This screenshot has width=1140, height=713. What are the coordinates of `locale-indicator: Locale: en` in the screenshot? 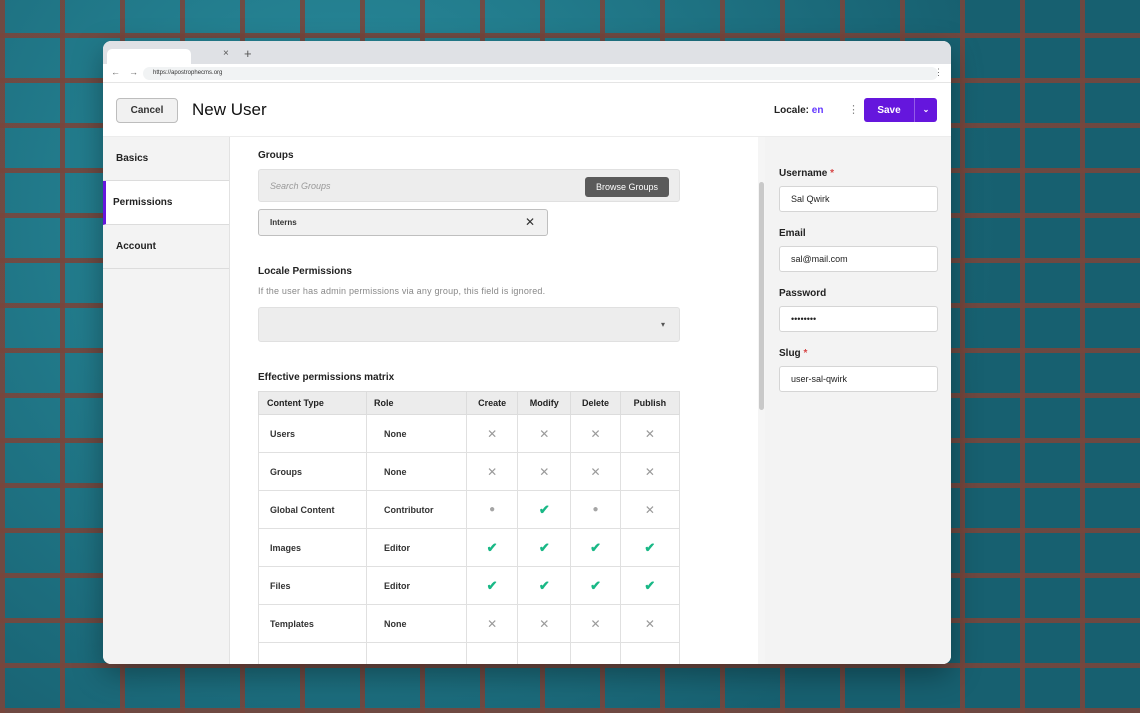 It's located at (798, 110).